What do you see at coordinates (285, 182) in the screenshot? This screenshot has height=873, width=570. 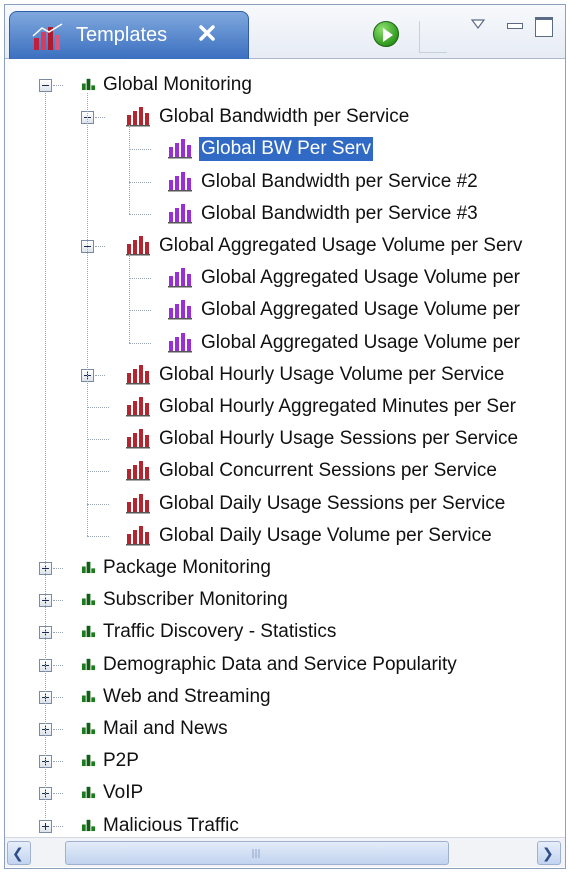 I see `tree-item-row: Global Bandwidth per Service #2` at bounding box center [285, 182].